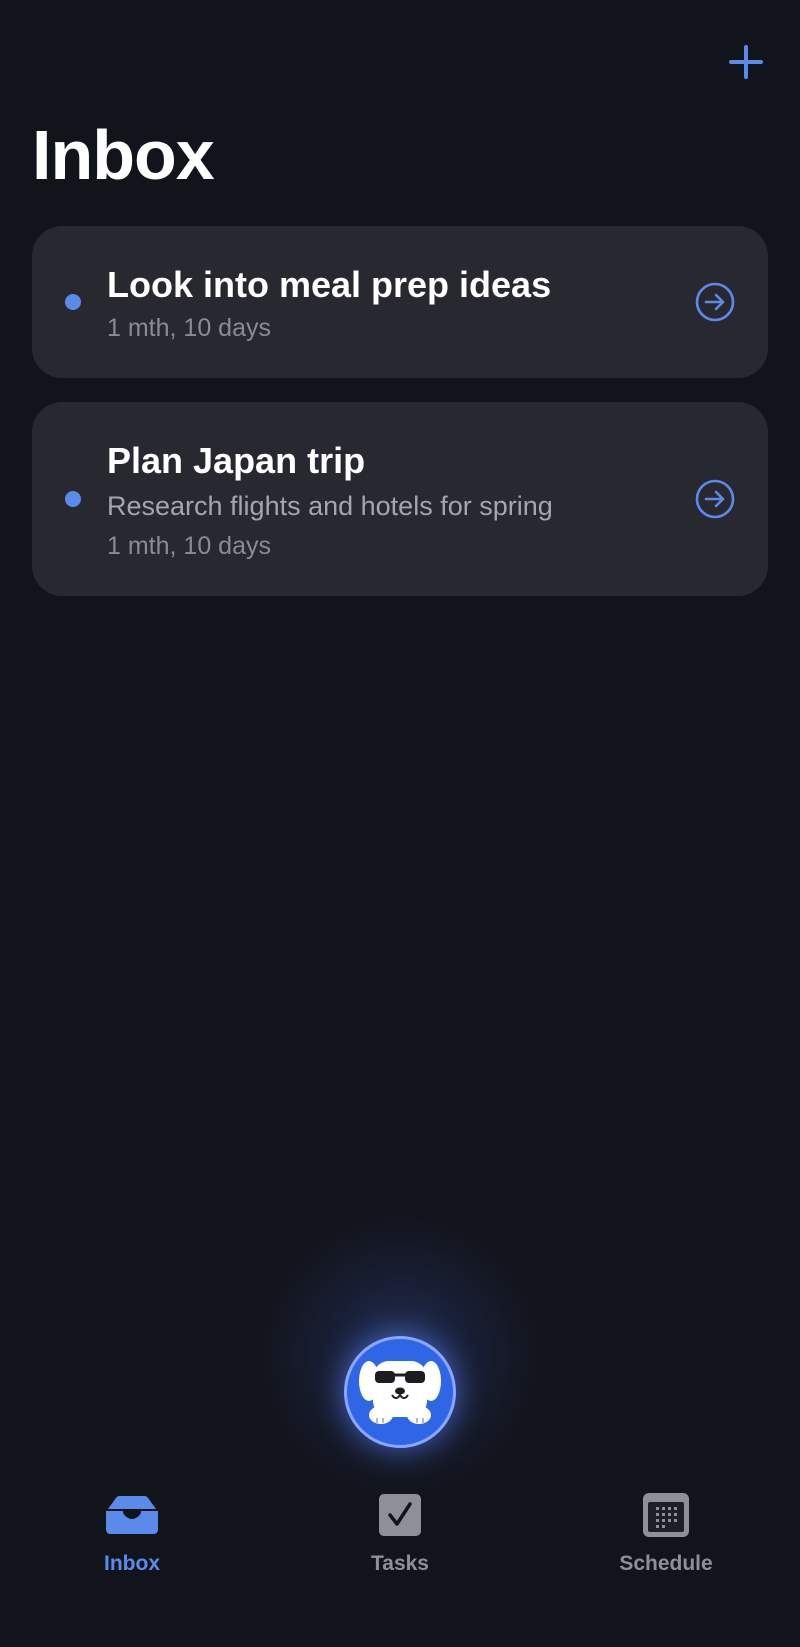 This screenshot has width=800, height=1647. I want to click on checkbox-icon, so click(400, 1515).